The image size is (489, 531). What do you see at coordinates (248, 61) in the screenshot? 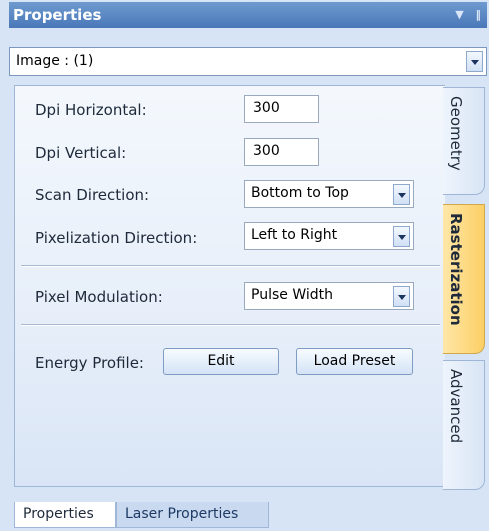
I see `object-selector: Image : (1)` at bounding box center [248, 61].